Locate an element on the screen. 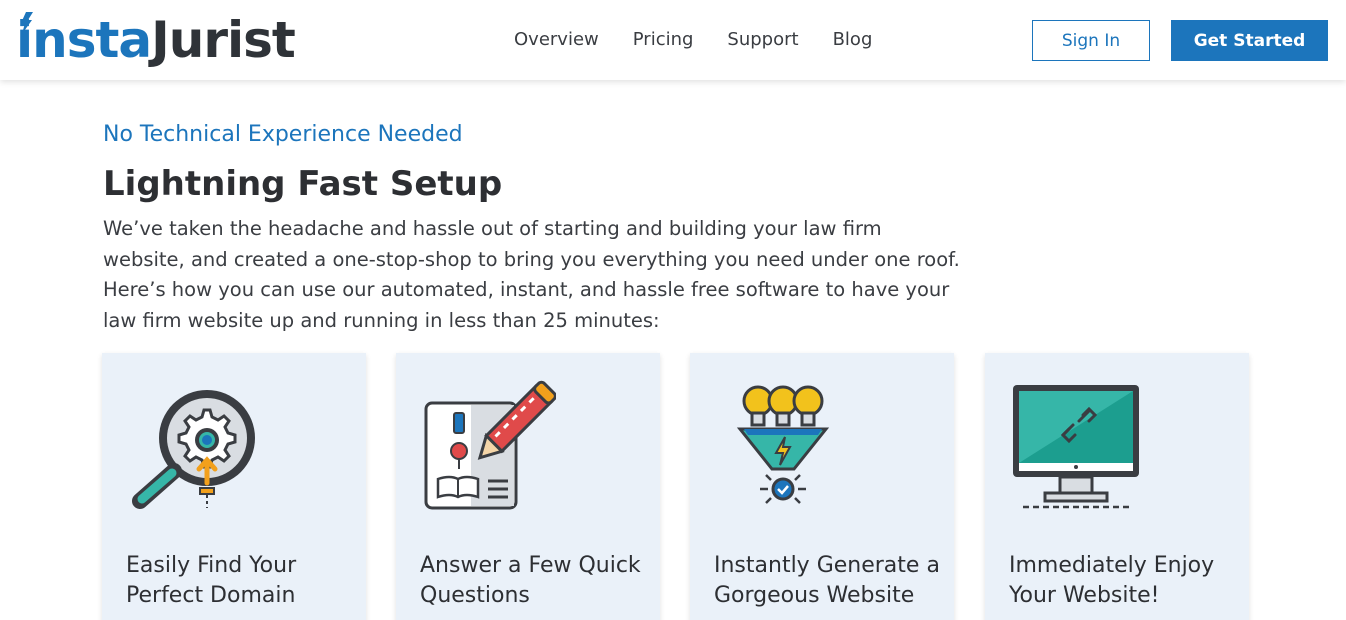 This screenshot has height=620, width=1346. section-eyebrow: No Technical Experience Needed is located at coordinates (283, 134).